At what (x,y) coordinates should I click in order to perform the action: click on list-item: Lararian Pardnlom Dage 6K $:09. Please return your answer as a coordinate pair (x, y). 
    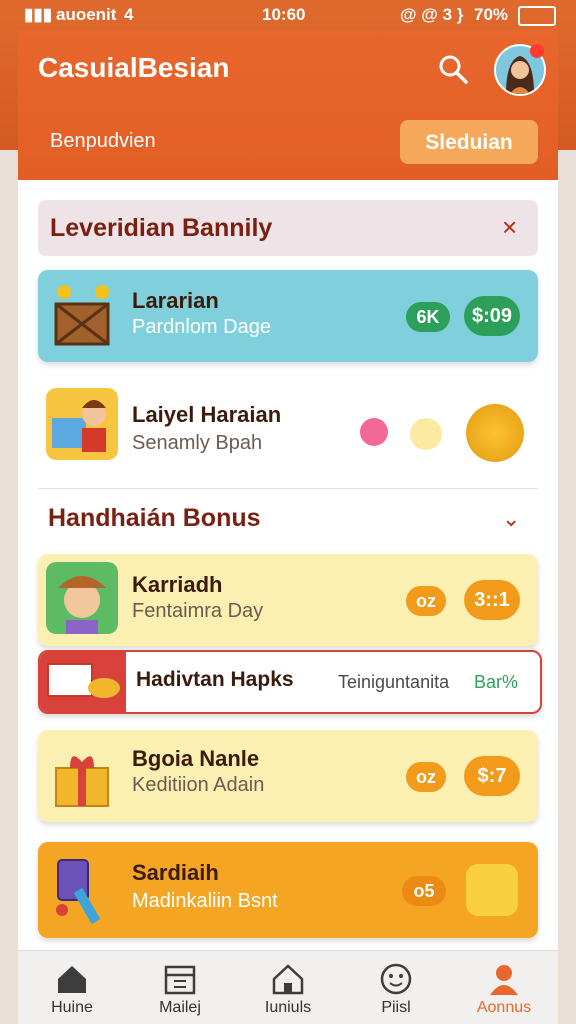
    Looking at the image, I should click on (288, 316).